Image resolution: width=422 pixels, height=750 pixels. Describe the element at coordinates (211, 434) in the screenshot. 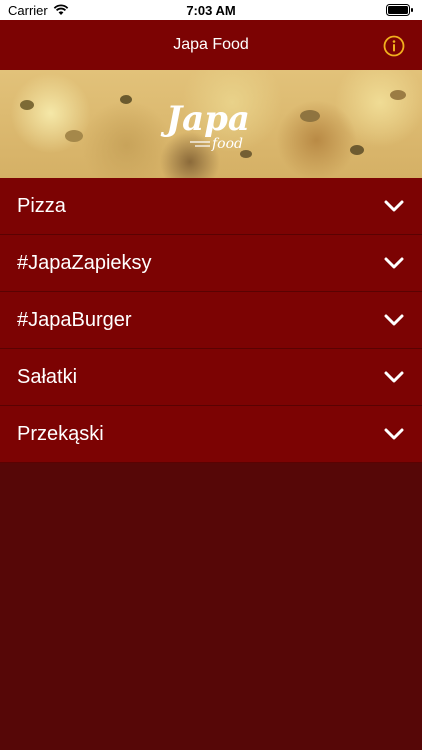

I see `category-item-przekaski: Przekąski` at that location.